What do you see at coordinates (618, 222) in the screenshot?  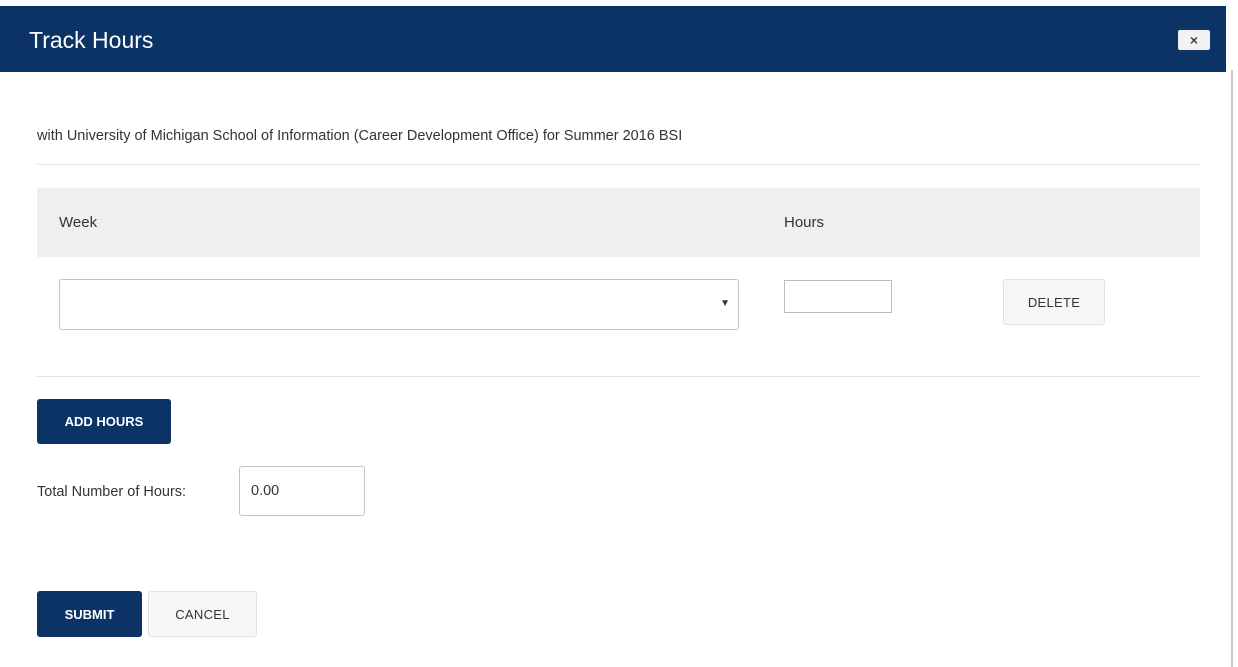 I see `hours-table-header: Week Hours` at bounding box center [618, 222].